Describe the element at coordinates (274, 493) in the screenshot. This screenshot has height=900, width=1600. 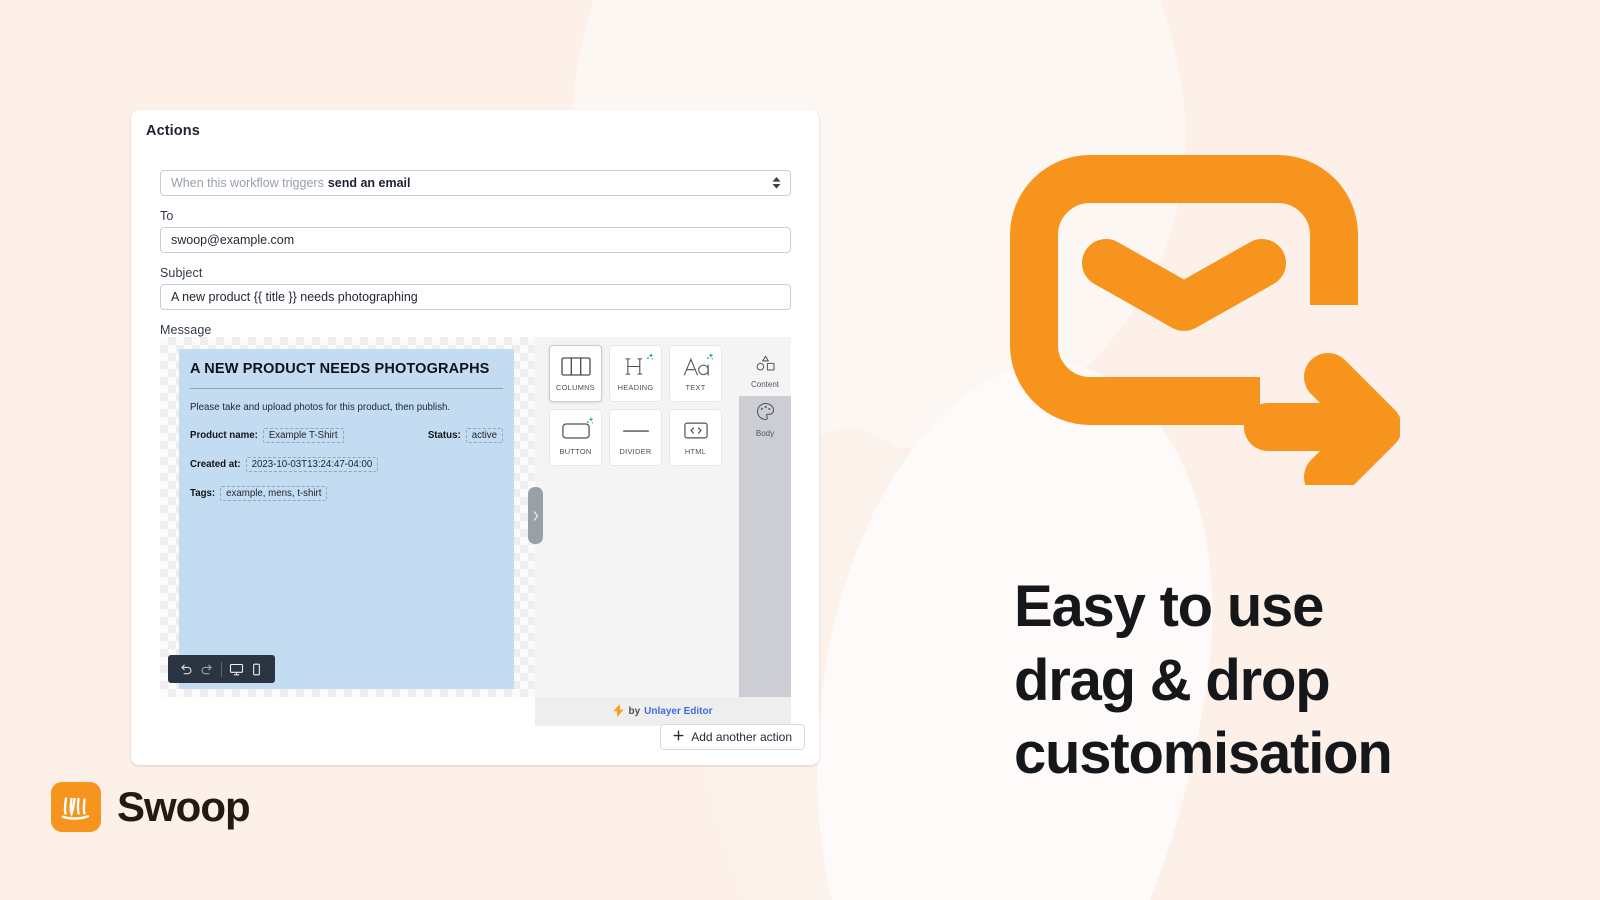
I see `tags-value: example, mens, t-shirt` at that location.